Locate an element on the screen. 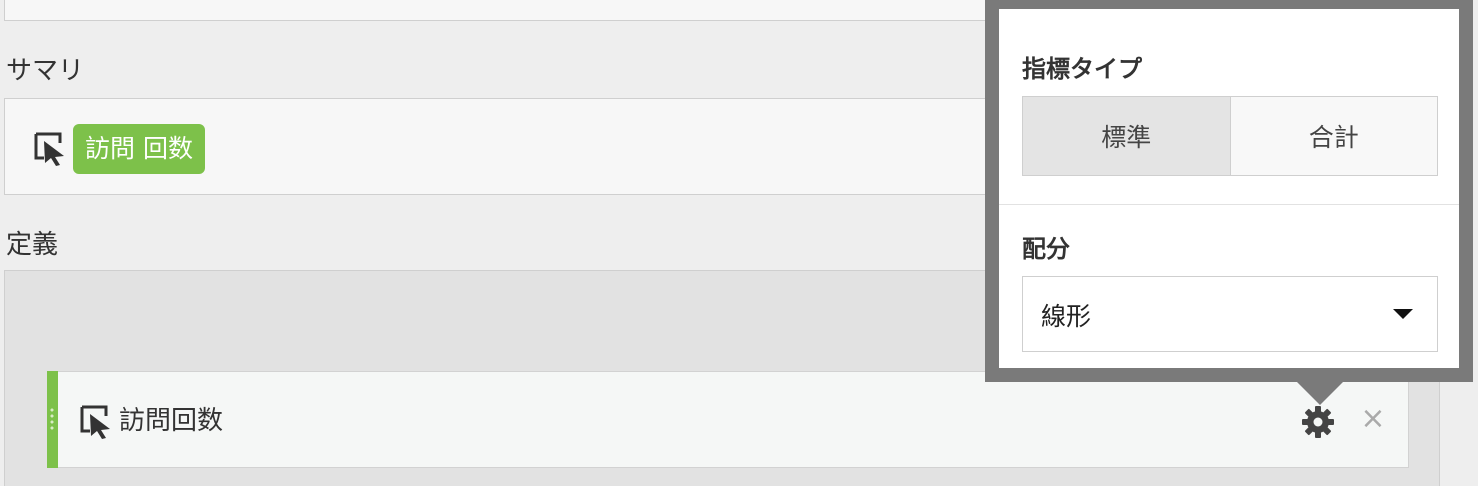 The height and width of the screenshot is (486, 1478). definition-section-label: 定義 is located at coordinates (32, 245).